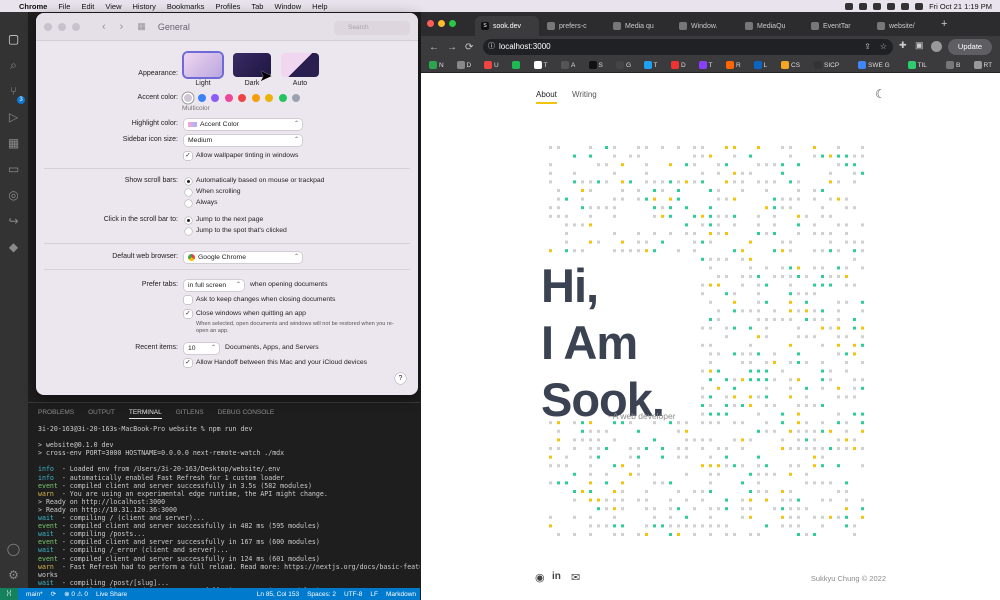 This screenshot has height=600, width=1000. What do you see at coordinates (491, 47) in the screenshot?
I see `site-info-icon: ⓘ` at bounding box center [491, 47].